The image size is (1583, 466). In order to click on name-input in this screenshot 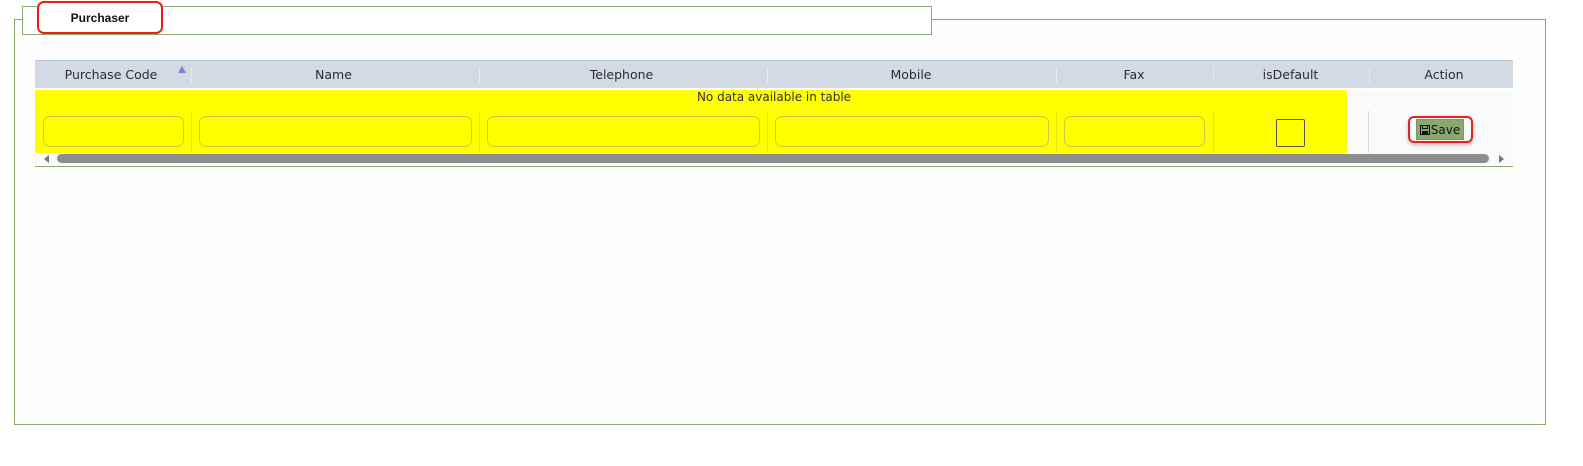, I will do `click(335, 131)`.